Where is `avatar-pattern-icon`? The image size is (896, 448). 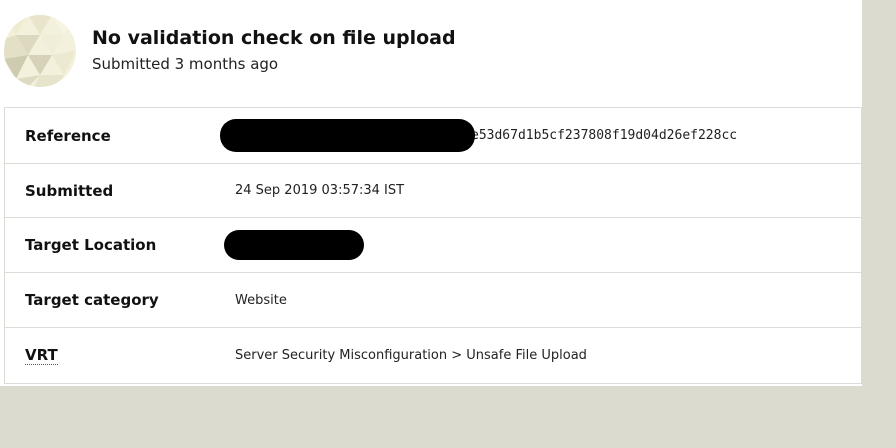
avatar-pattern-icon is located at coordinates (40, 51).